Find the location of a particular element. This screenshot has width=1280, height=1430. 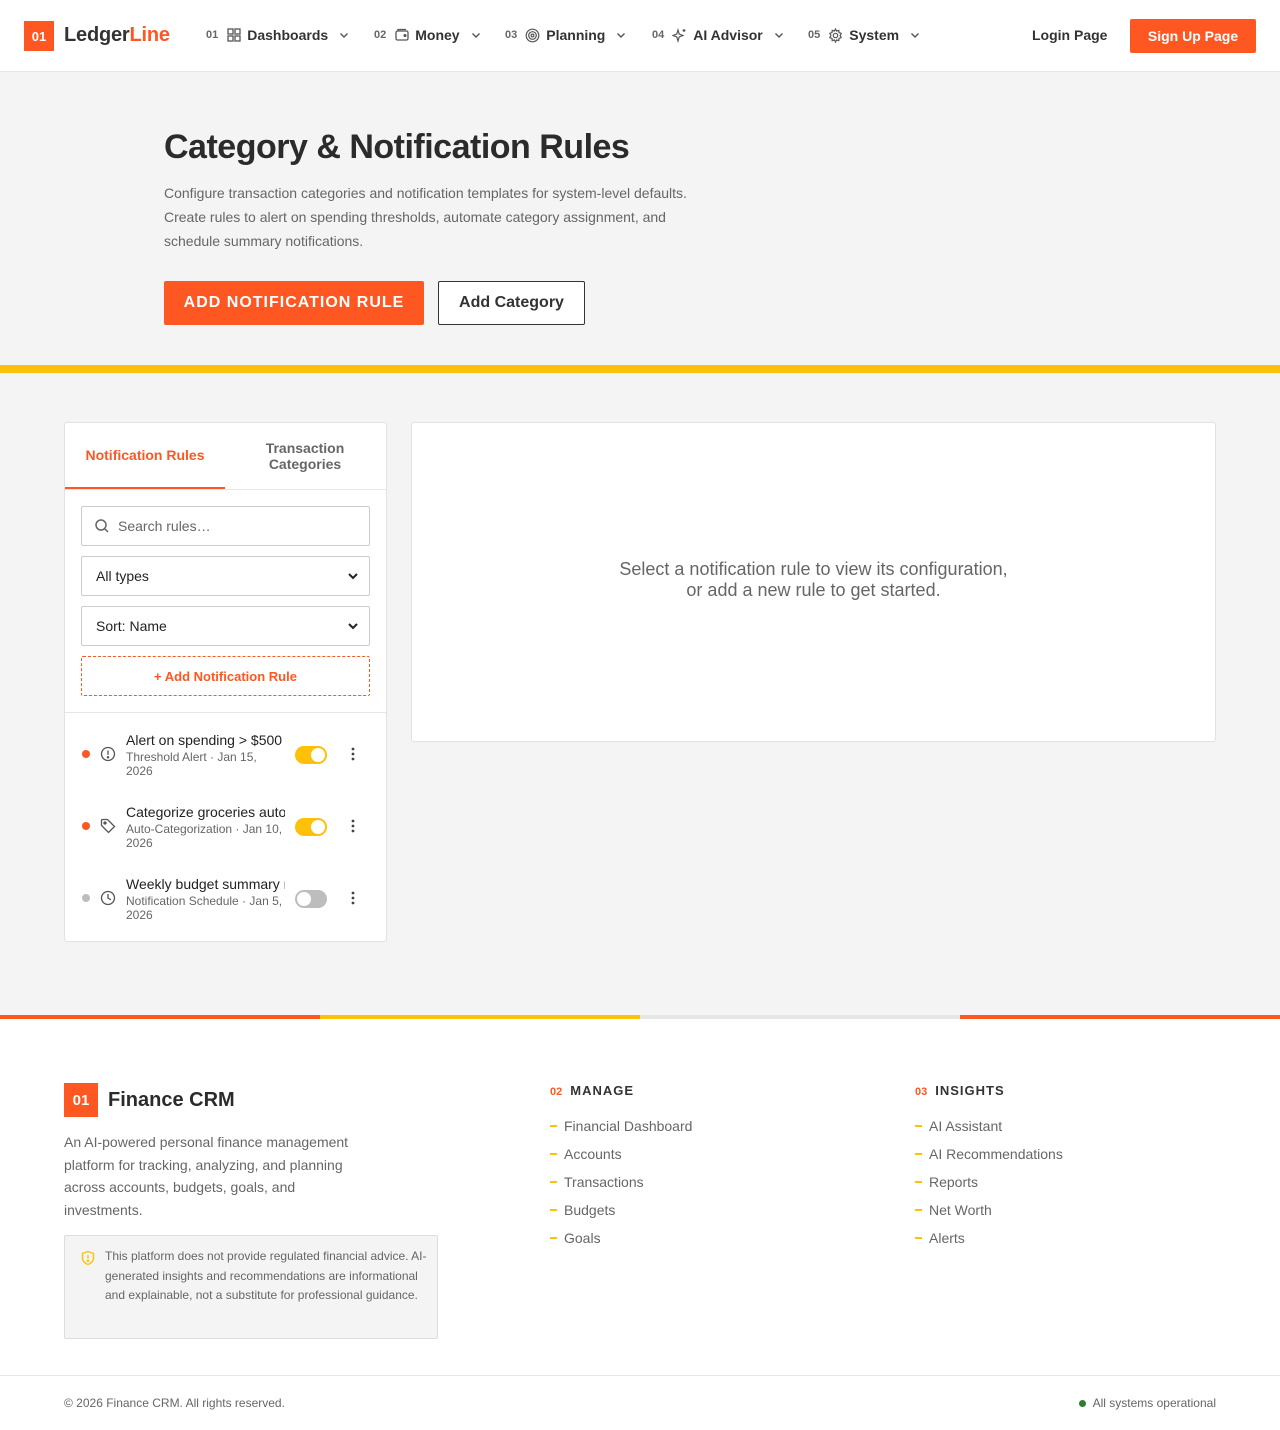

nav-ai-advisor: 04 AI Advisor is located at coordinates (718, 35).